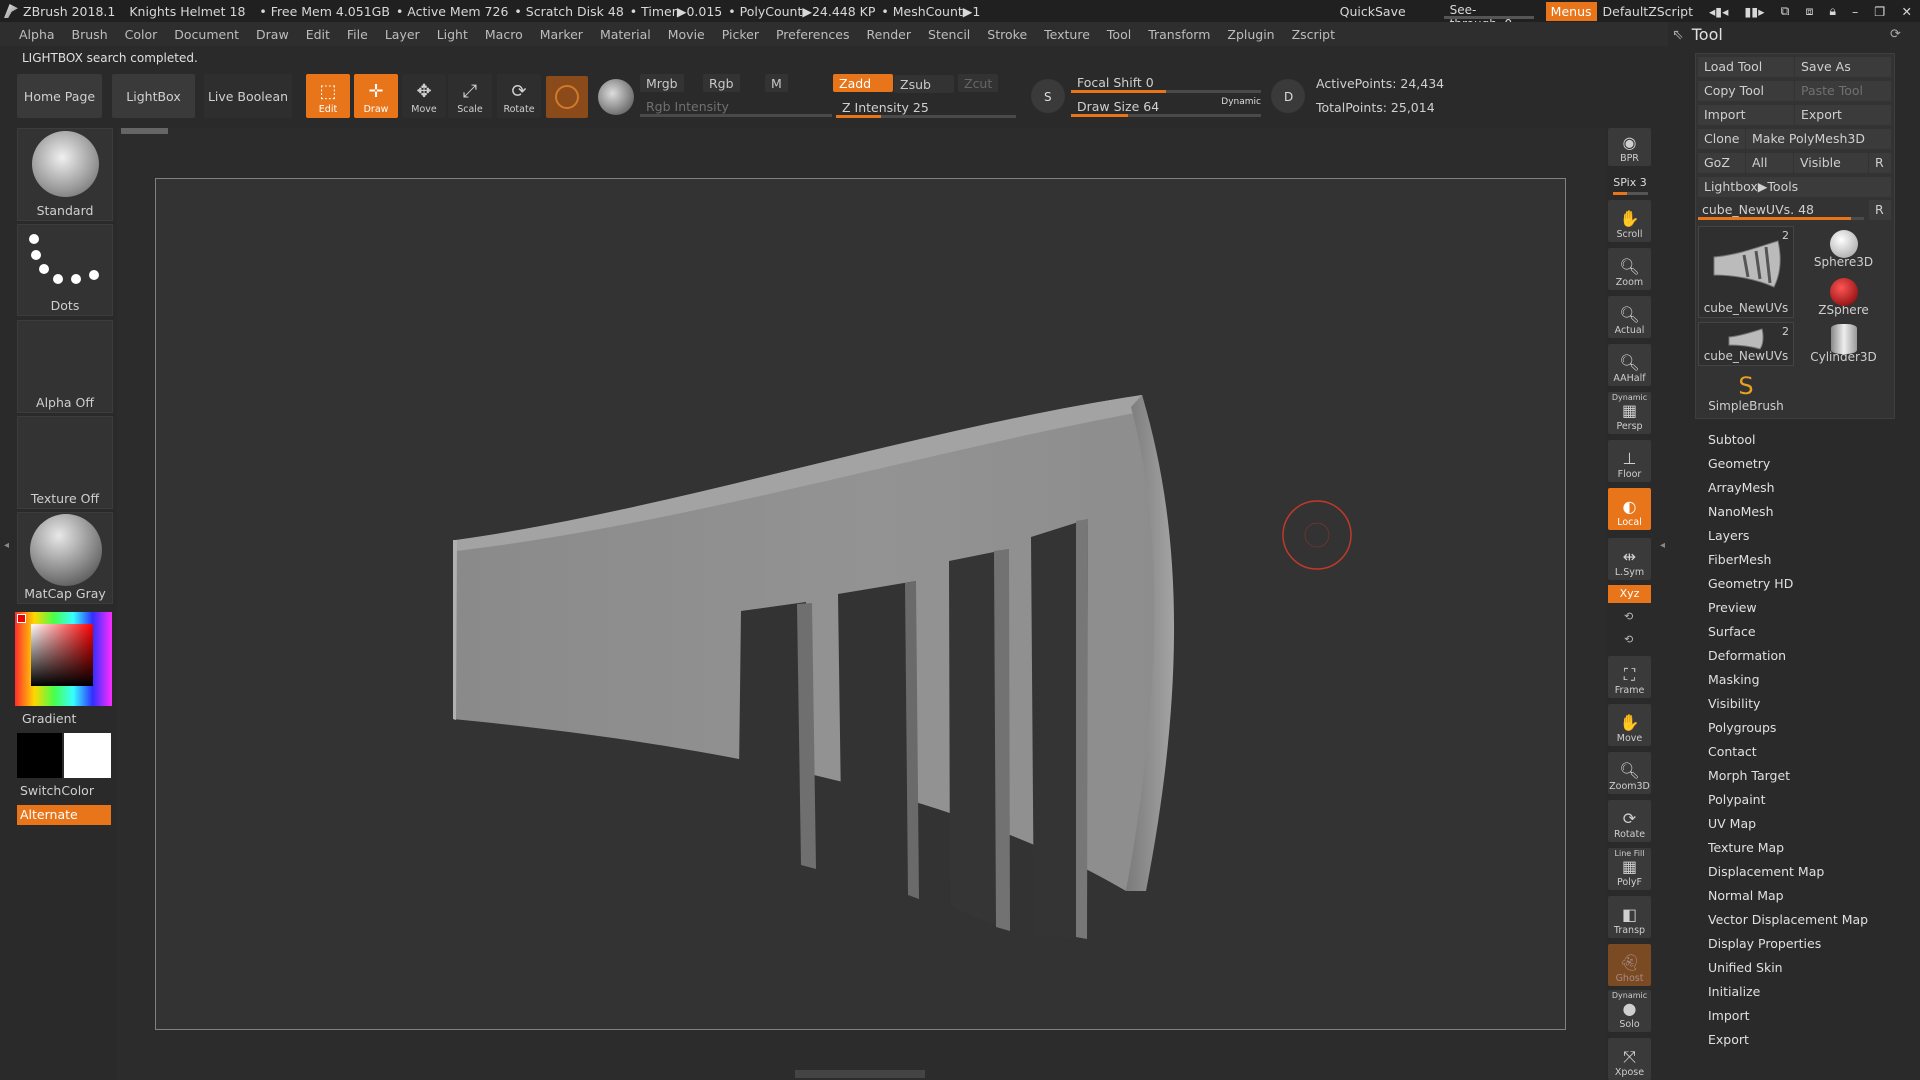 This screenshot has height=1080, width=1920. What do you see at coordinates (860, 1074) in the screenshot?
I see `bottom-tray-handle` at bounding box center [860, 1074].